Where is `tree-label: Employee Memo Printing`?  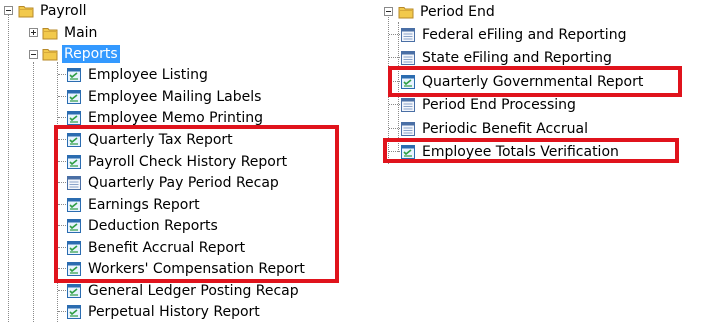 tree-label: Employee Memo Printing is located at coordinates (175, 117).